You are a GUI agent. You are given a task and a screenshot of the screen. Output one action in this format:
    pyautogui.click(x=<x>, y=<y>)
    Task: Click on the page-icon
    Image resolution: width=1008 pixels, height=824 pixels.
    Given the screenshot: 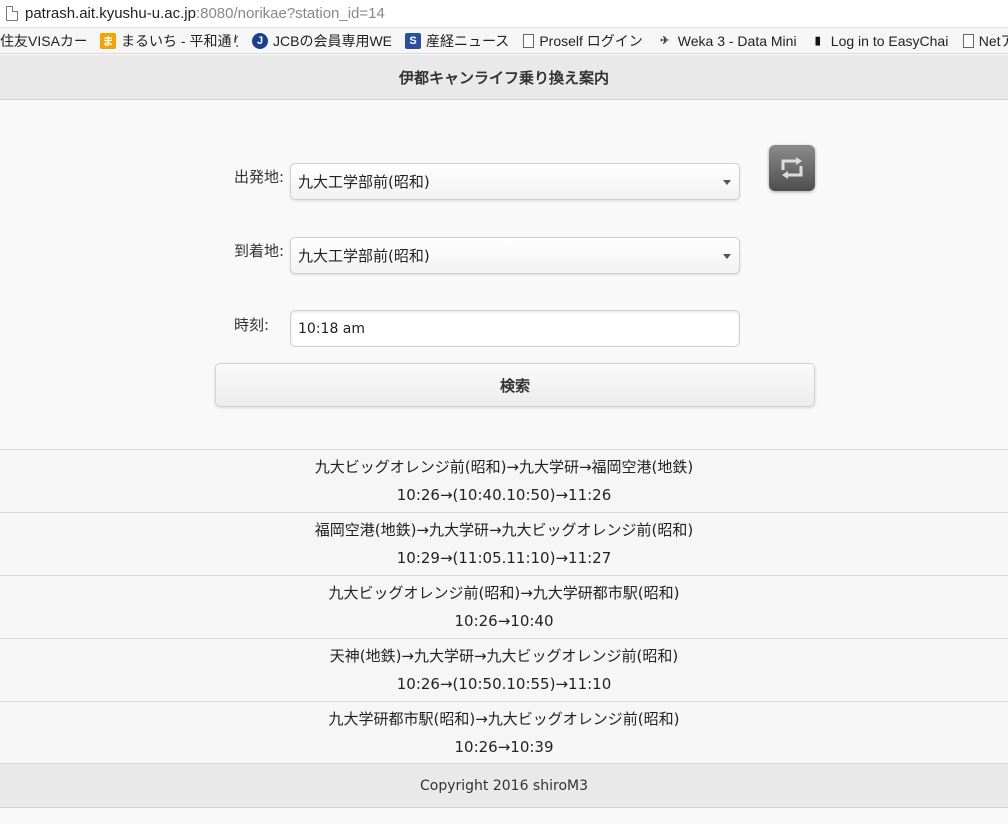 What is the action you would take?
    pyautogui.click(x=12, y=13)
    